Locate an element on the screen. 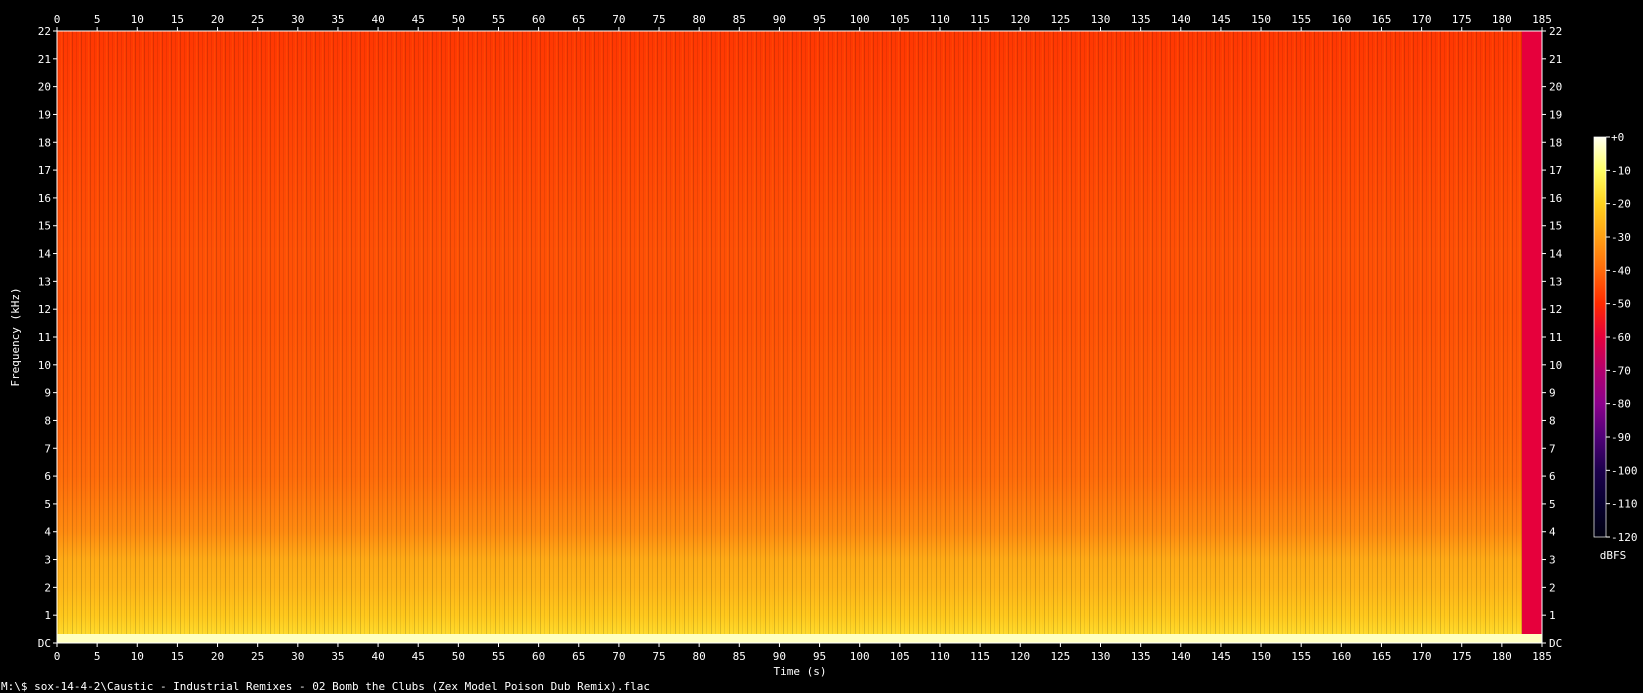 The height and width of the screenshot is (693, 1643). x-tick-label-top: 160 is located at coordinates (1341, 19).